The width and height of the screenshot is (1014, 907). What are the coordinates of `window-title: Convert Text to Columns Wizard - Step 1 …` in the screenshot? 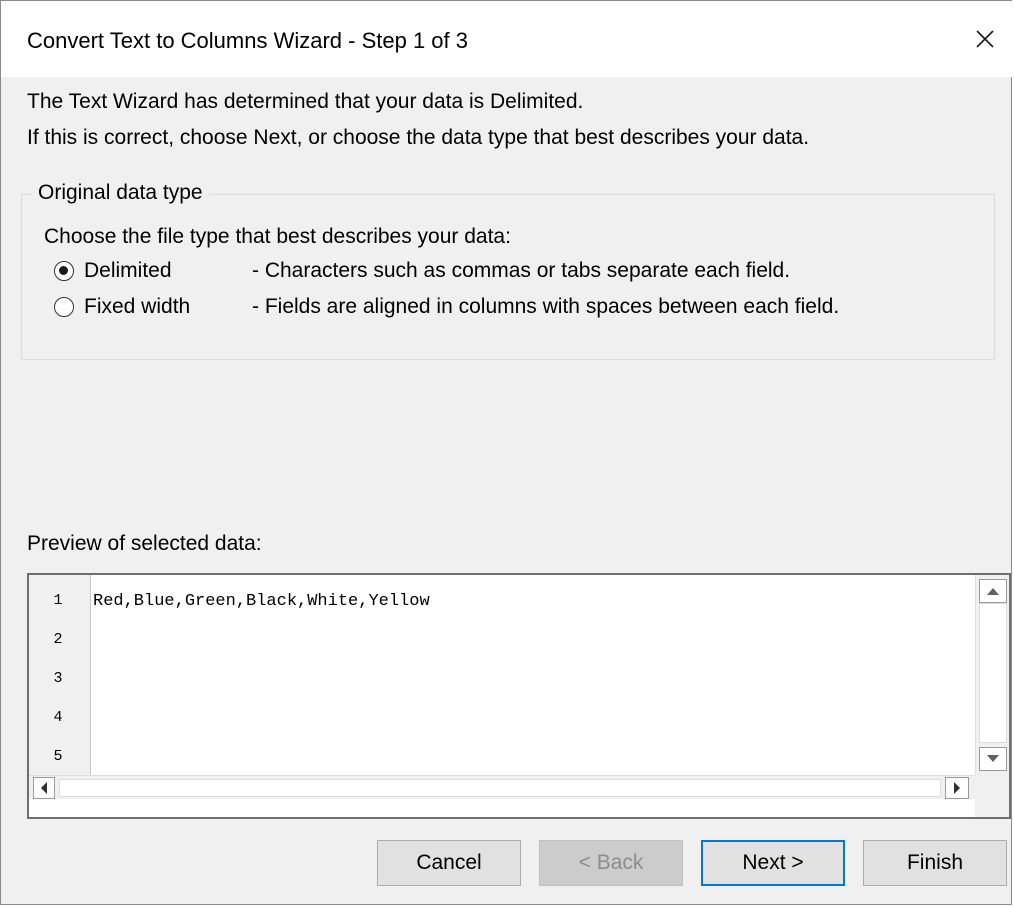 It's located at (247, 40).